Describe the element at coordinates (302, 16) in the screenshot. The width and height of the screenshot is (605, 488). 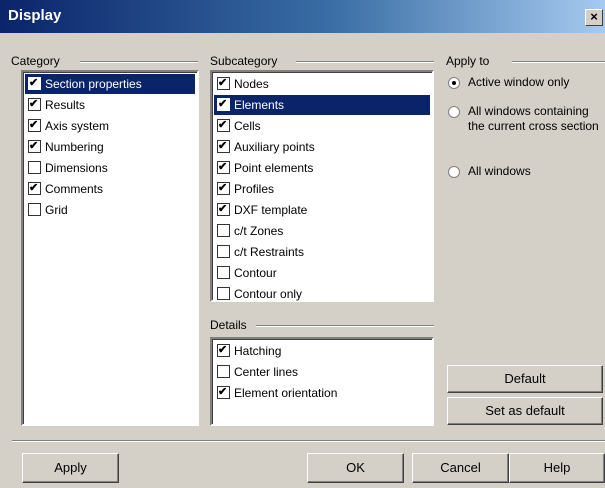
I see `title-bar: Display ×` at that location.